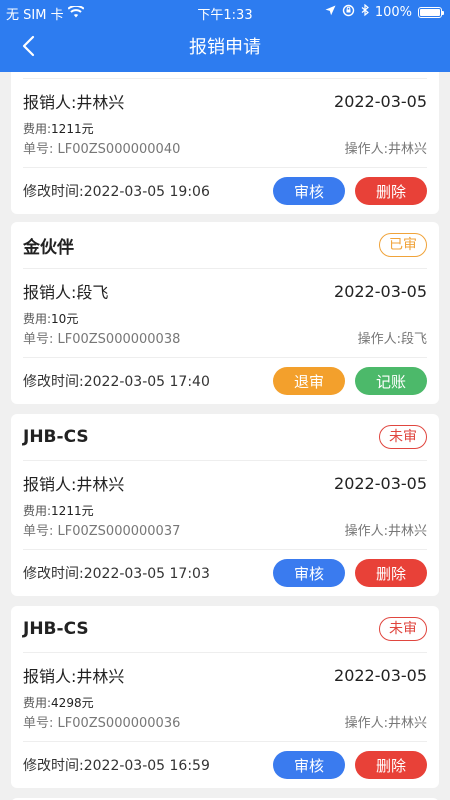  I want to click on order-number: 单号: LF00ZS000000040, so click(102, 149).